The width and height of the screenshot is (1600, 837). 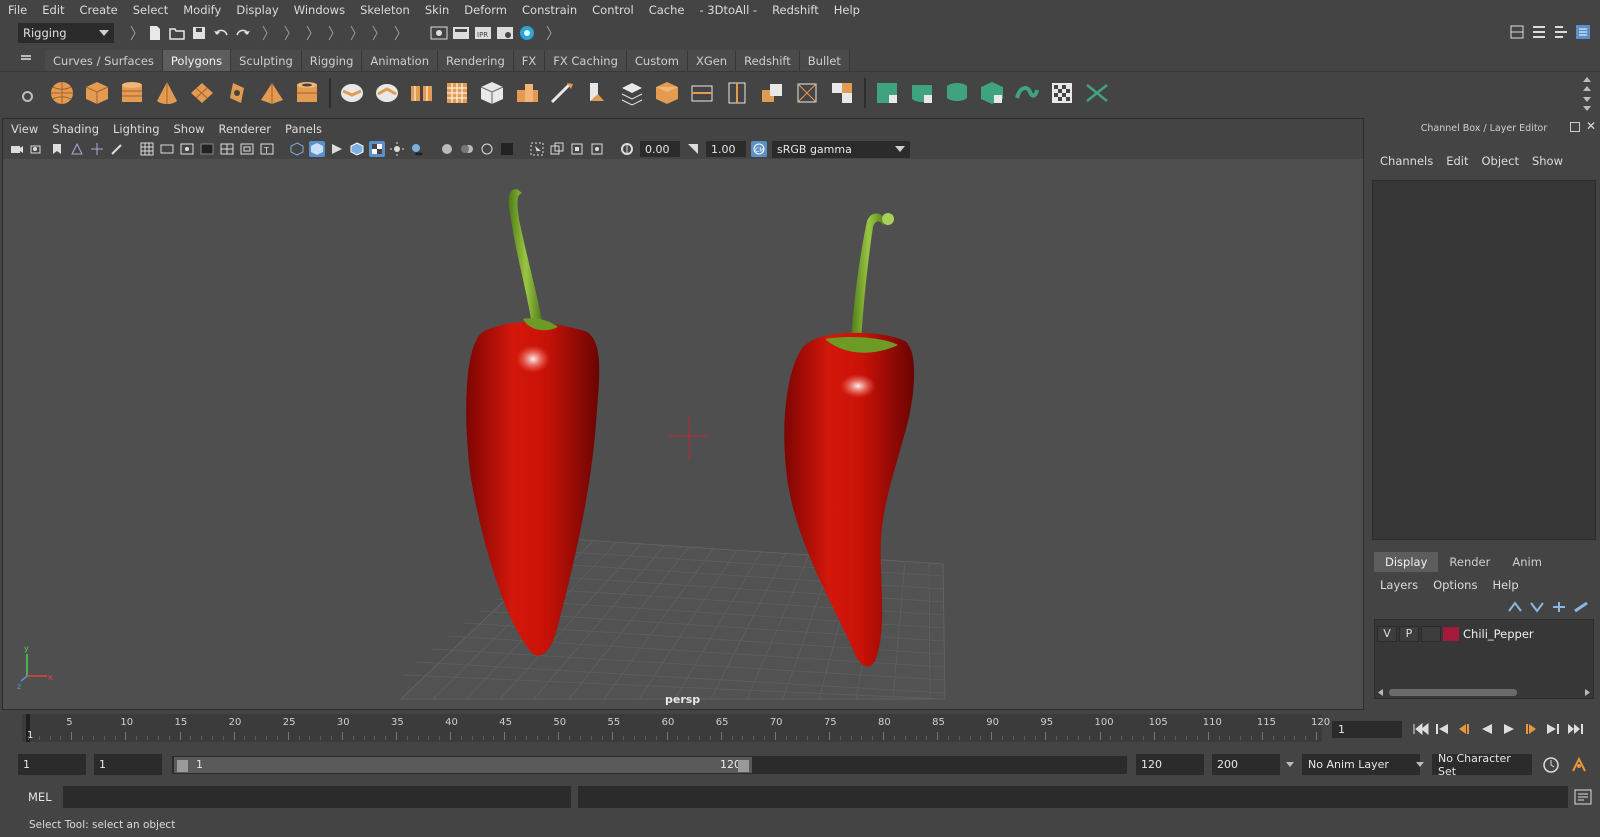 I want to click on redo-icon, so click(x=243, y=33).